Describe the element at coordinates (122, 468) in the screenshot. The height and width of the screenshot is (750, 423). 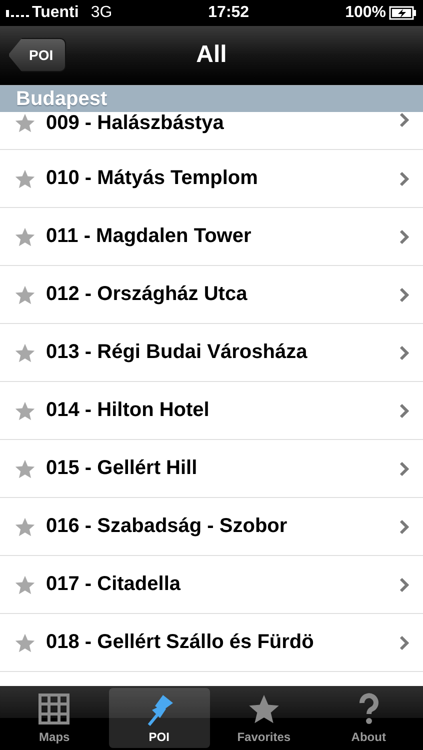
I see `place-name: 015 - Gellért Hill` at that location.